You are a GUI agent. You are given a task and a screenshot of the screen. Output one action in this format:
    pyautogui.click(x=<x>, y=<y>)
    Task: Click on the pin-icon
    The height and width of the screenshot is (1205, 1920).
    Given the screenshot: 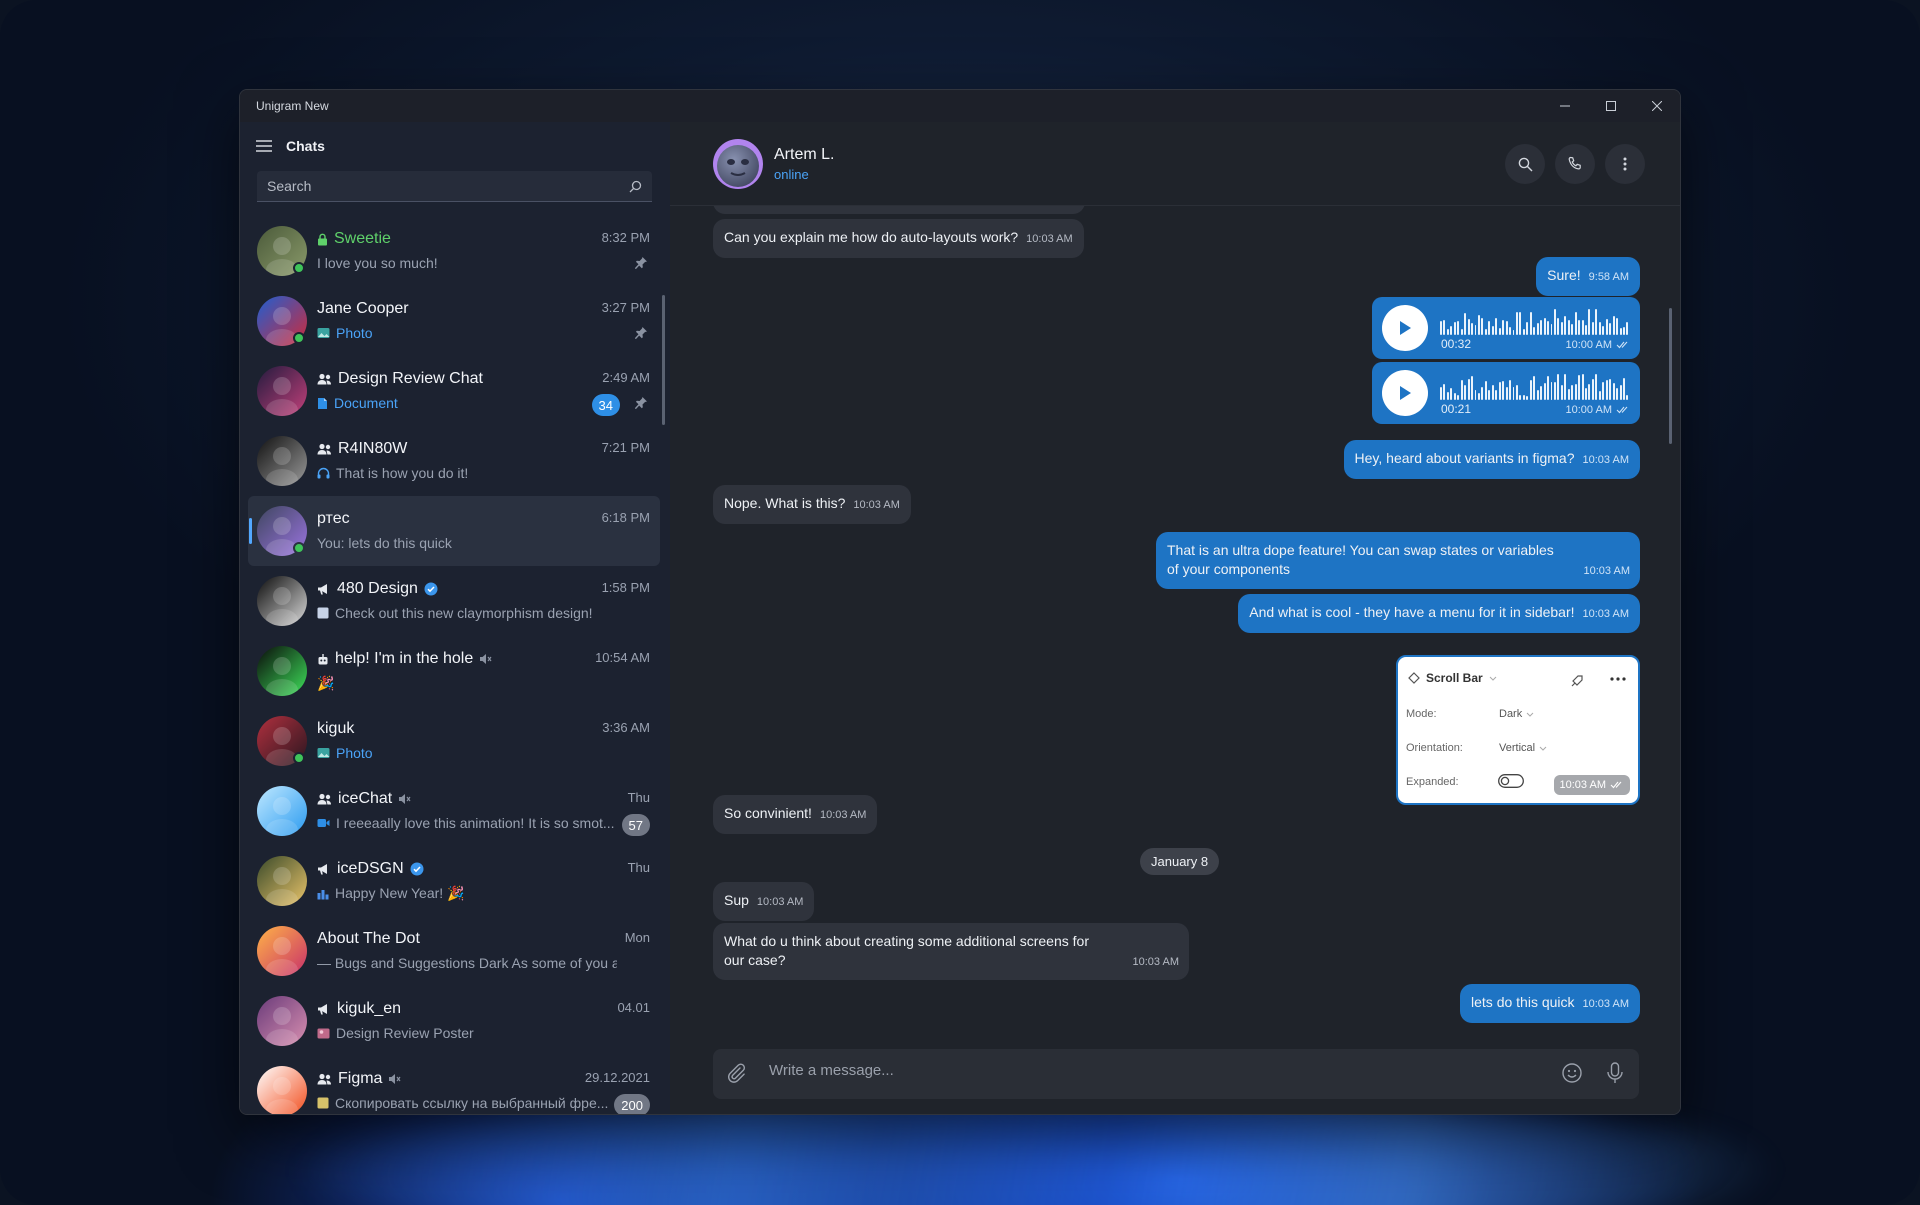 What is the action you would take?
    pyautogui.click(x=641, y=333)
    